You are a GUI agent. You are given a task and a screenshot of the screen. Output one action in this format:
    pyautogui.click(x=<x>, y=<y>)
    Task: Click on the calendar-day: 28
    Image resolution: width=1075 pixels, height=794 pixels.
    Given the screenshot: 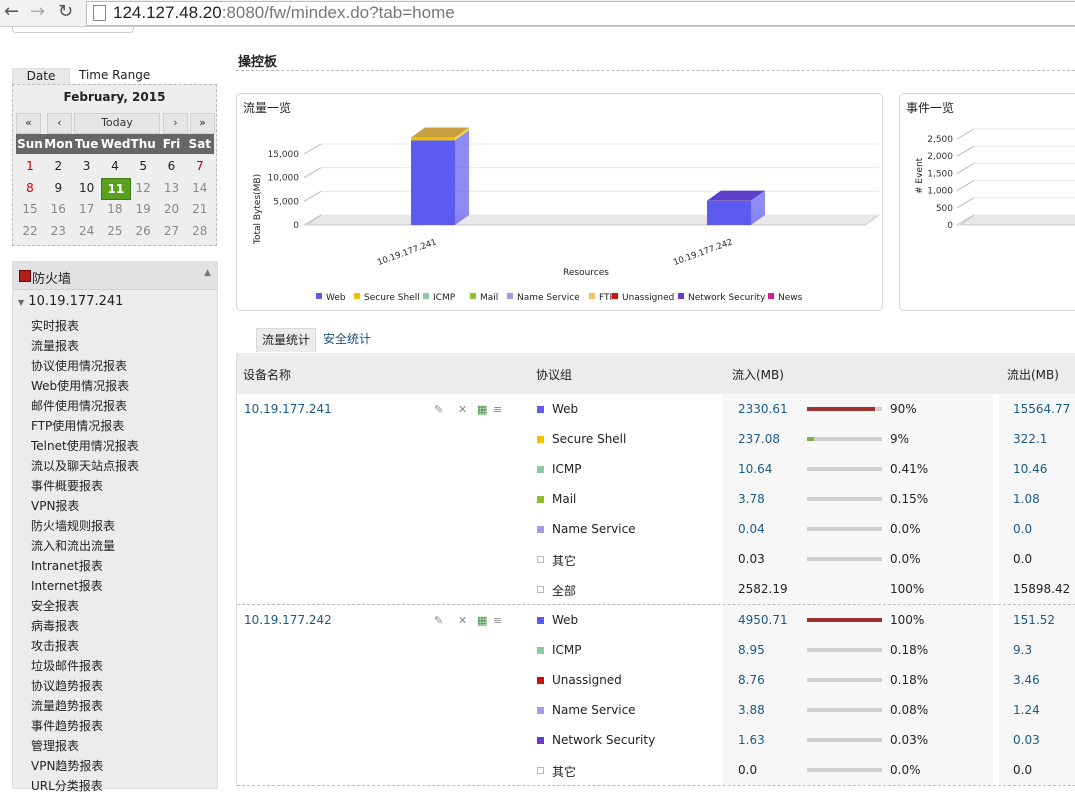 What is the action you would take?
    pyautogui.click(x=200, y=231)
    